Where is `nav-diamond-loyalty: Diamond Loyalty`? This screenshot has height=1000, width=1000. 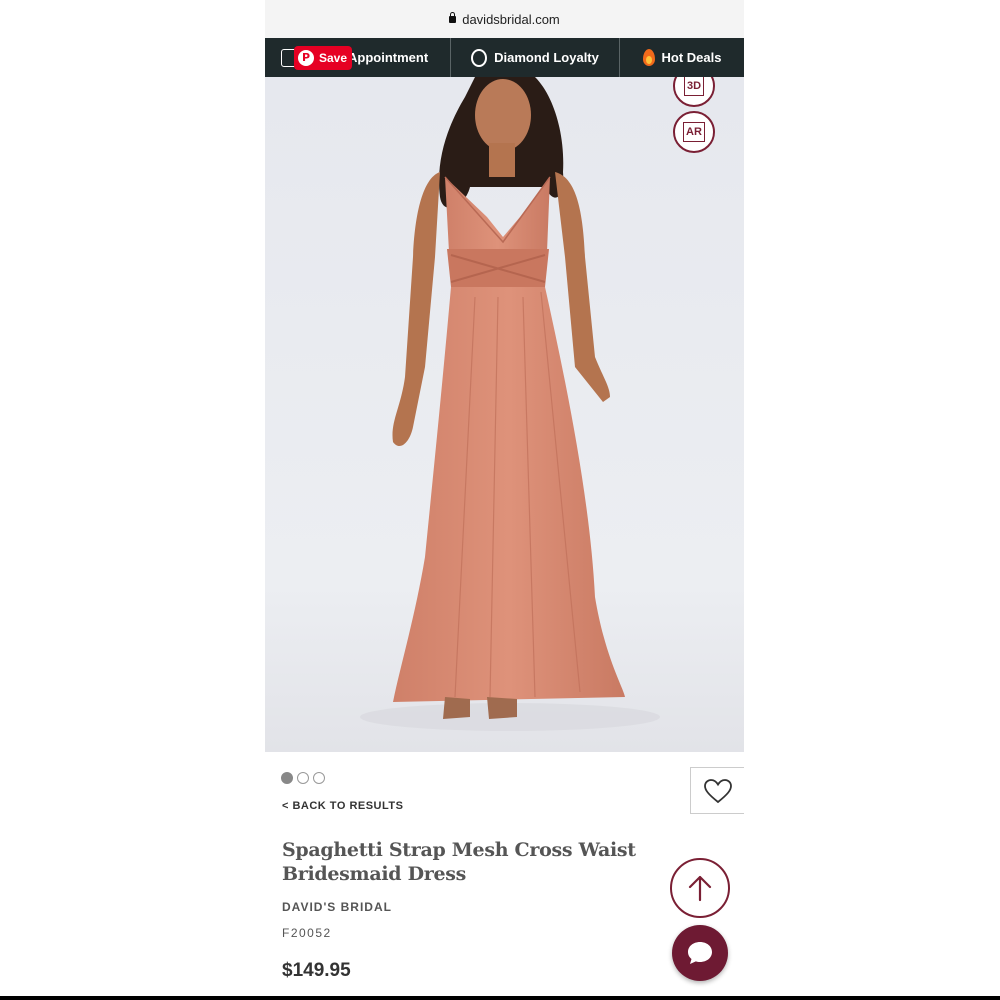
nav-diamond-loyalty: Diamond Loyalty is located at coordinates (535, 57).